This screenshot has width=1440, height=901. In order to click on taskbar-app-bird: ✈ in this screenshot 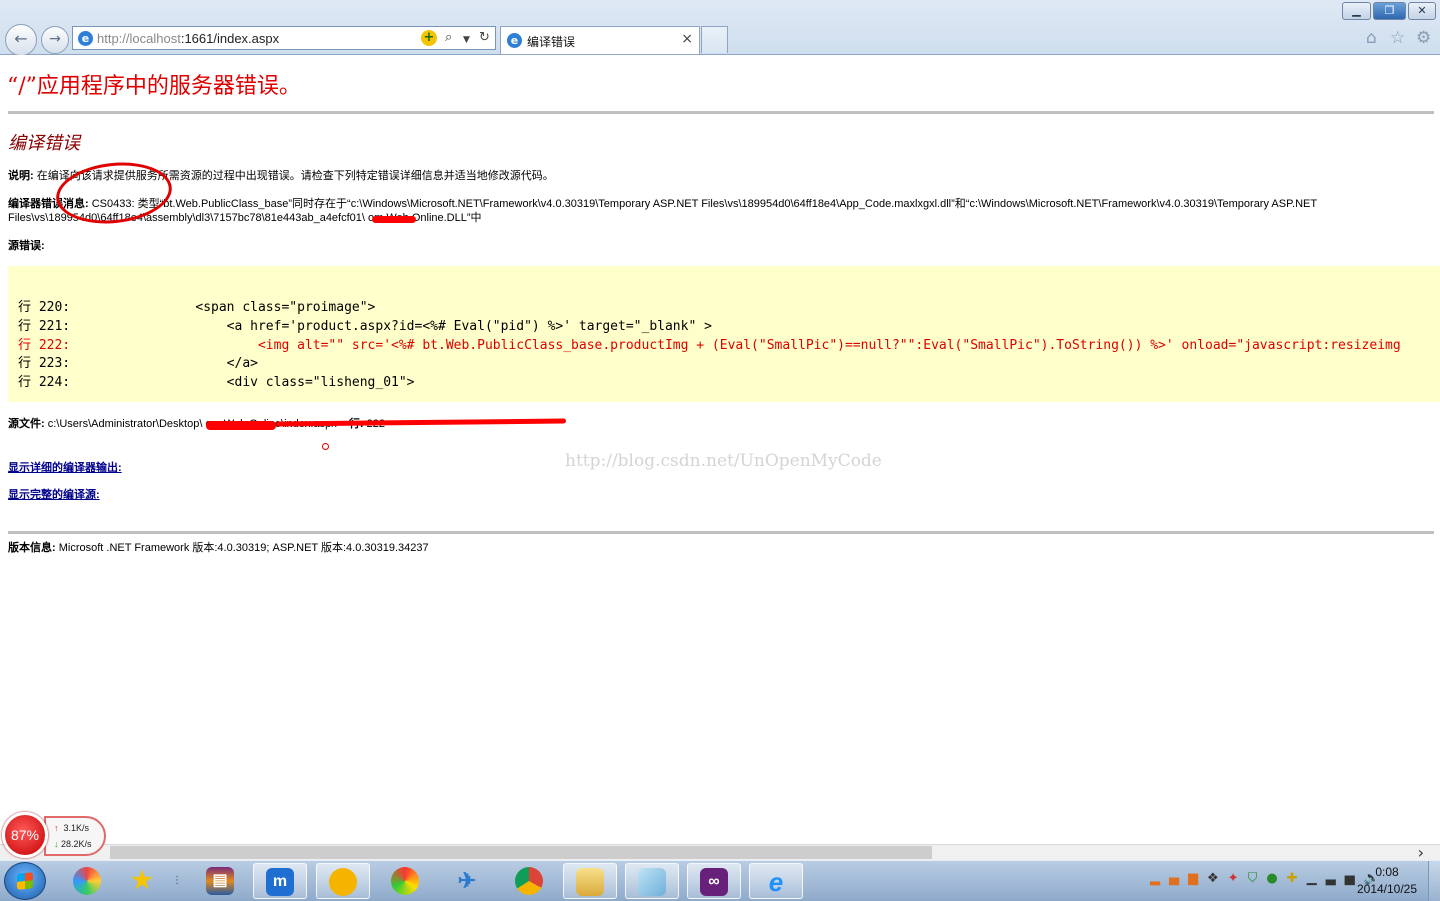, I will do `click(467, 881)`.